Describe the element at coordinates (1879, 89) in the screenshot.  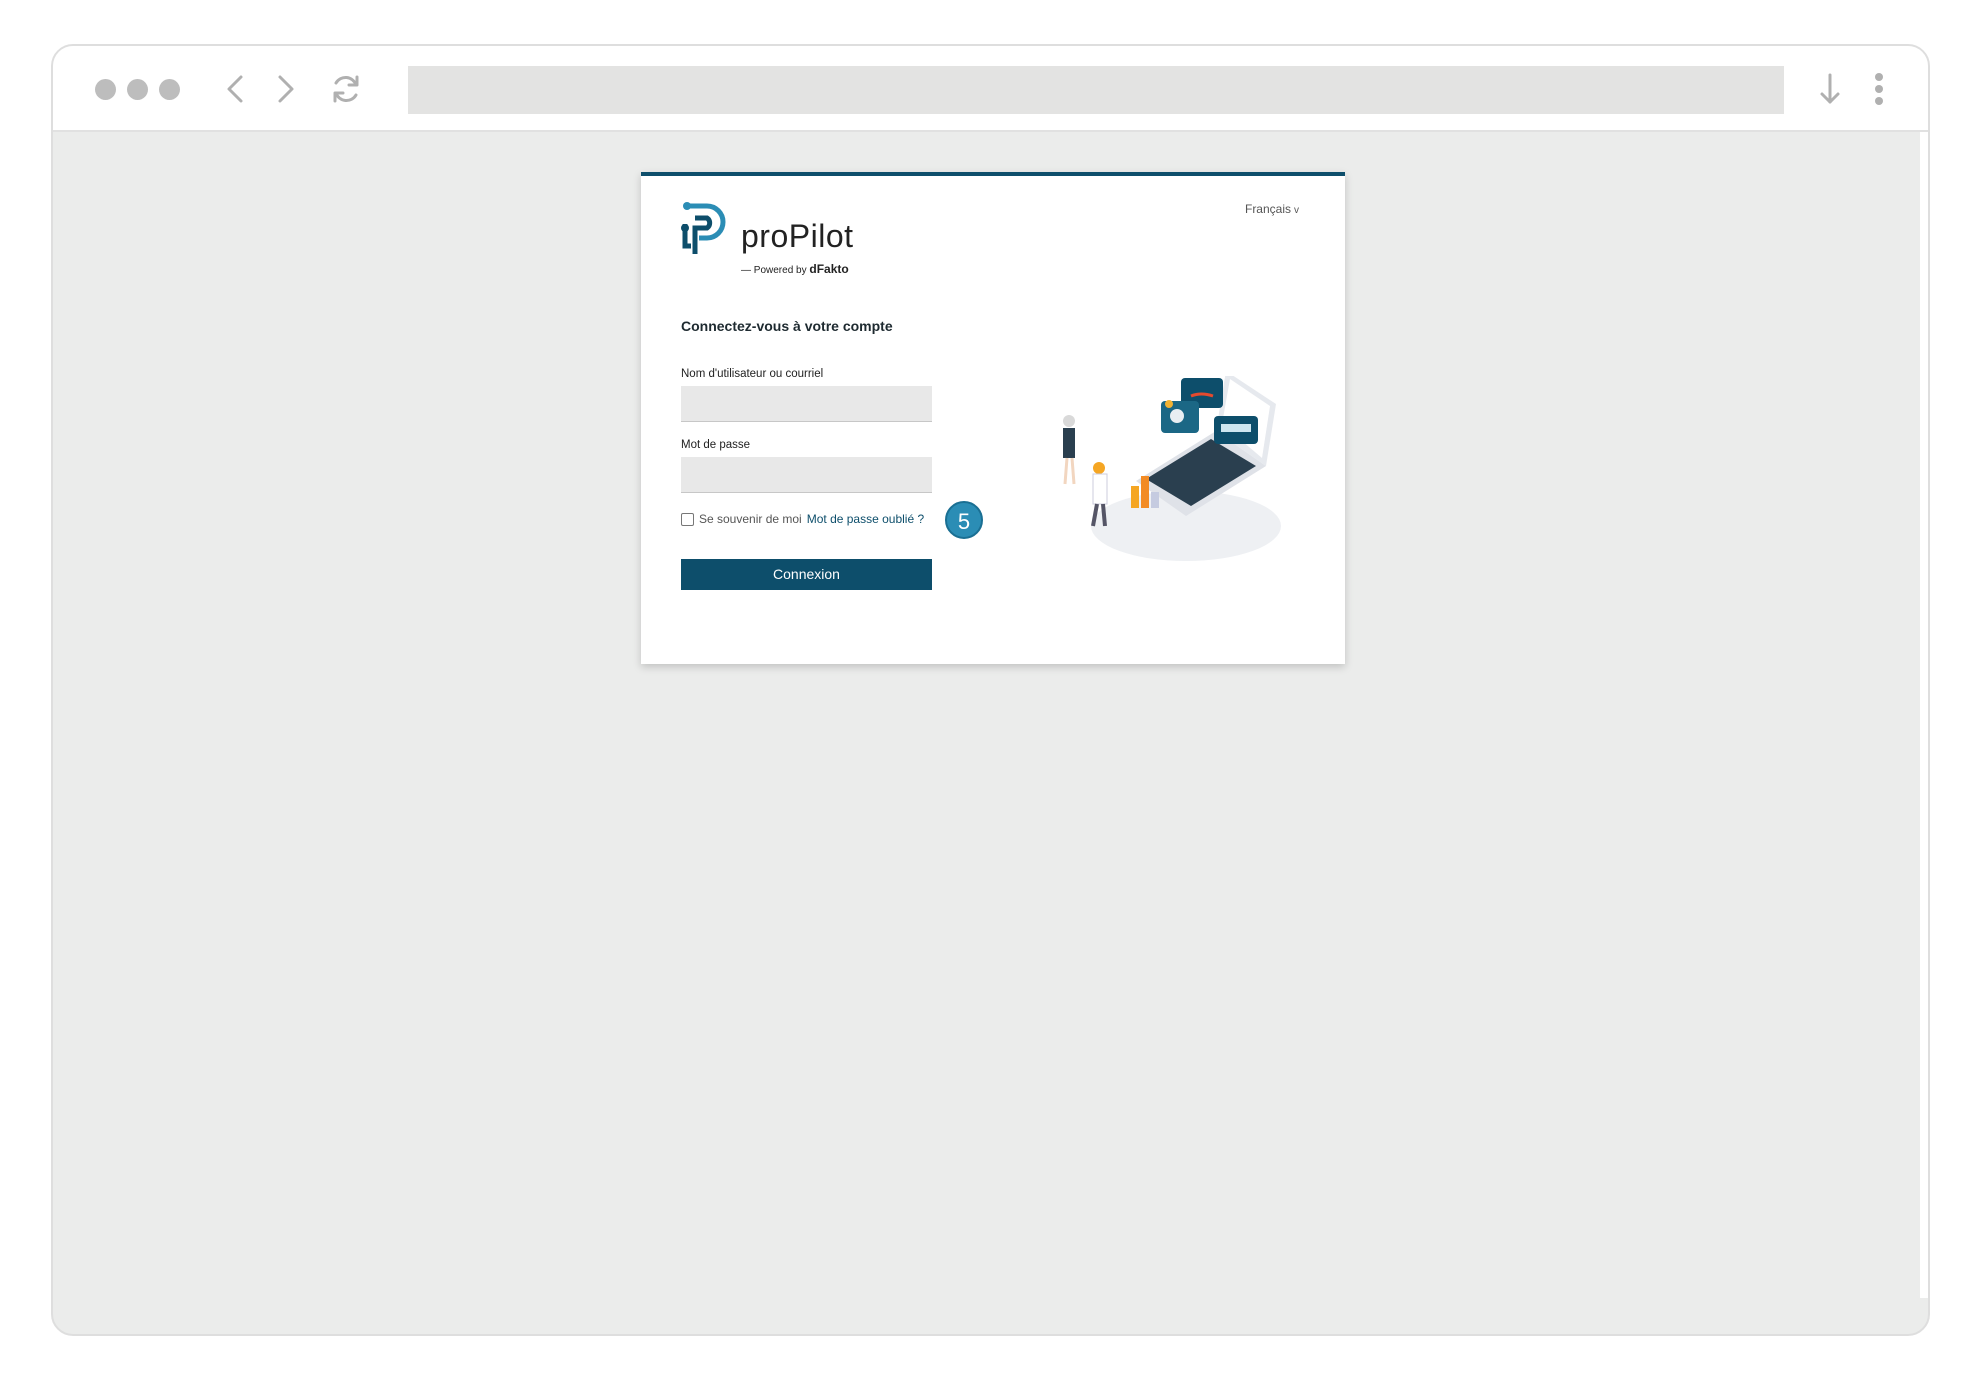
I see `menu-kebab-icon` at that location.